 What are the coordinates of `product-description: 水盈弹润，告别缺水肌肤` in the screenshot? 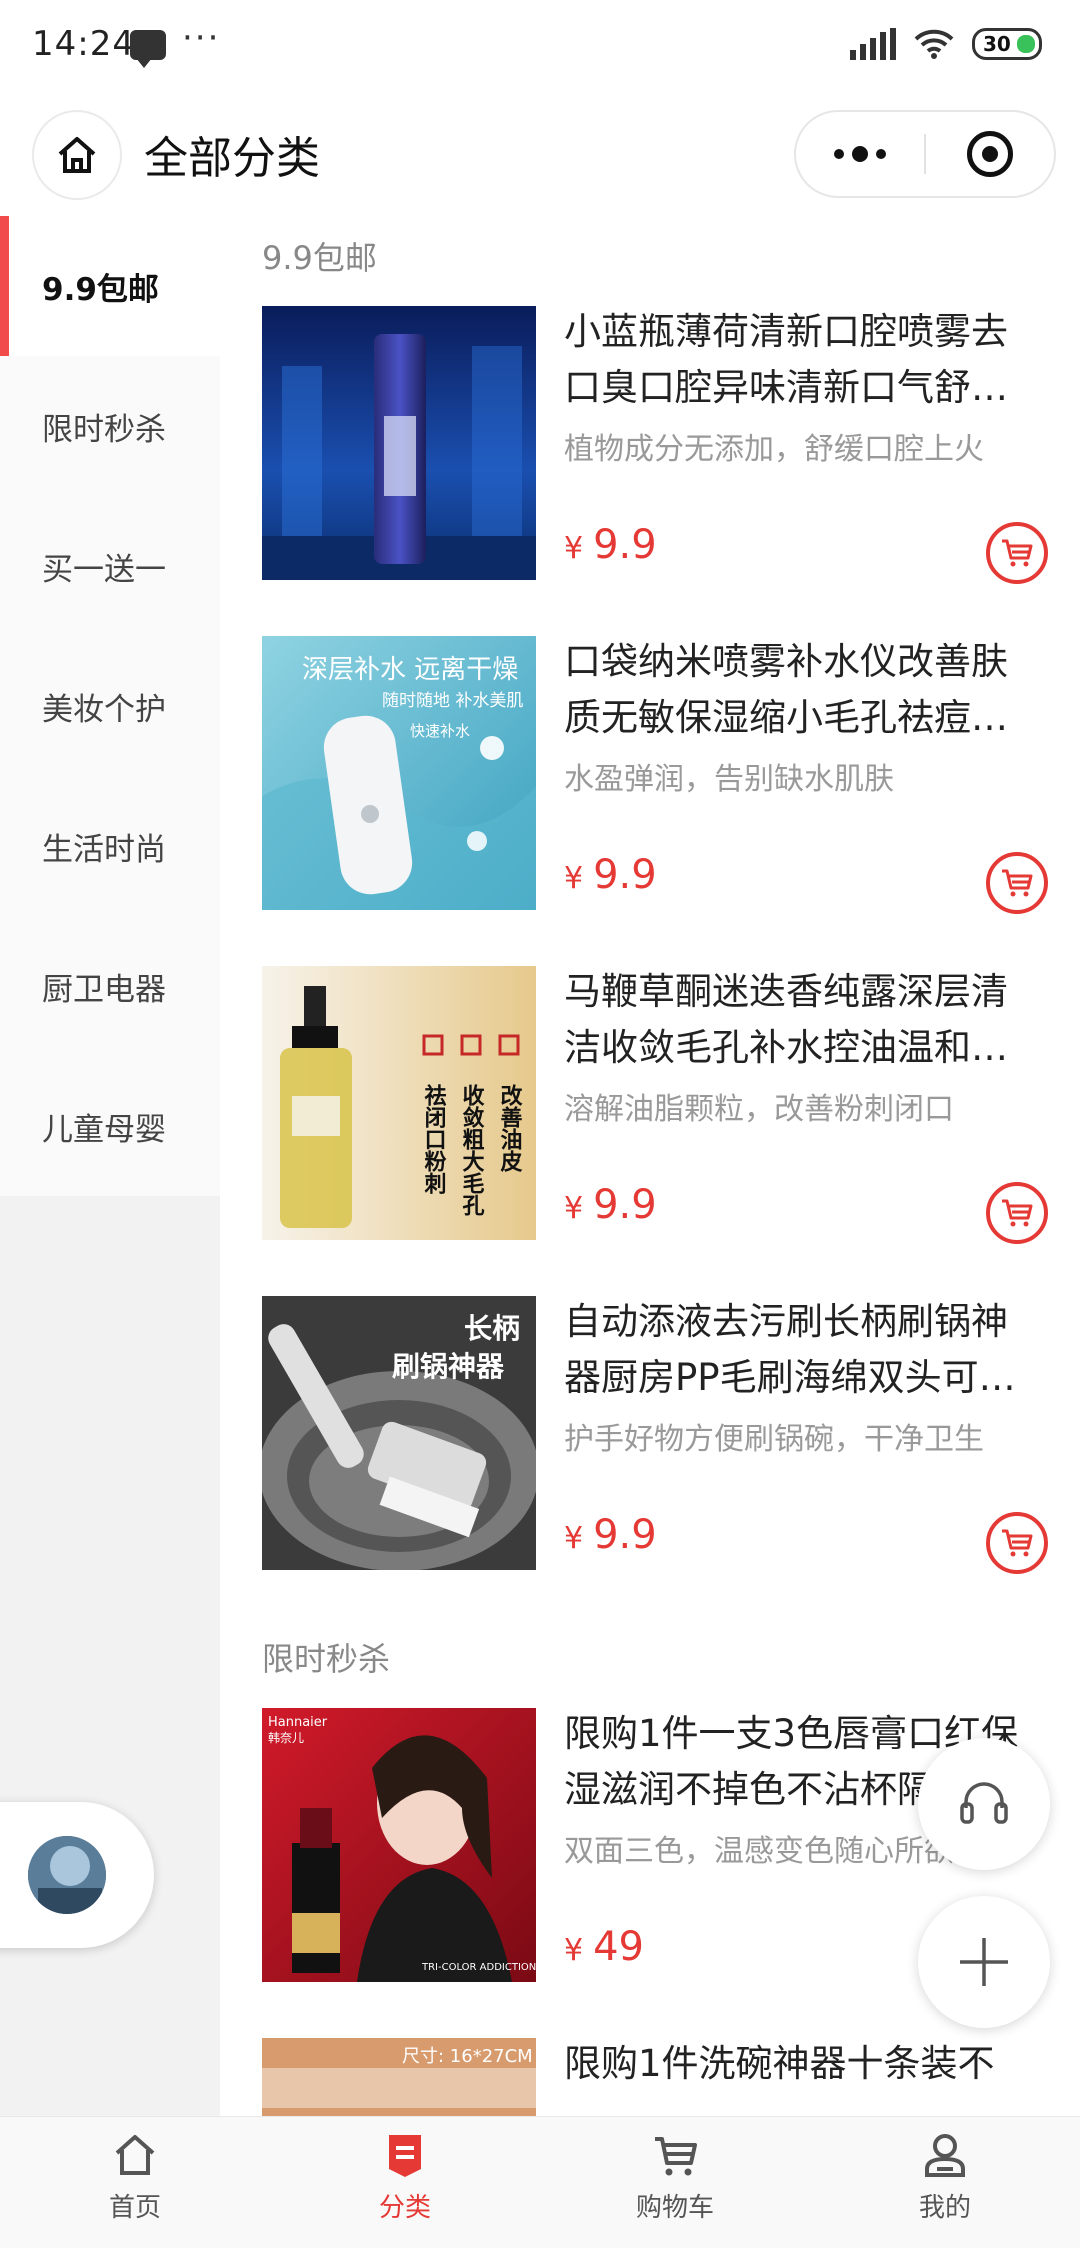 It's located at (729, 779).